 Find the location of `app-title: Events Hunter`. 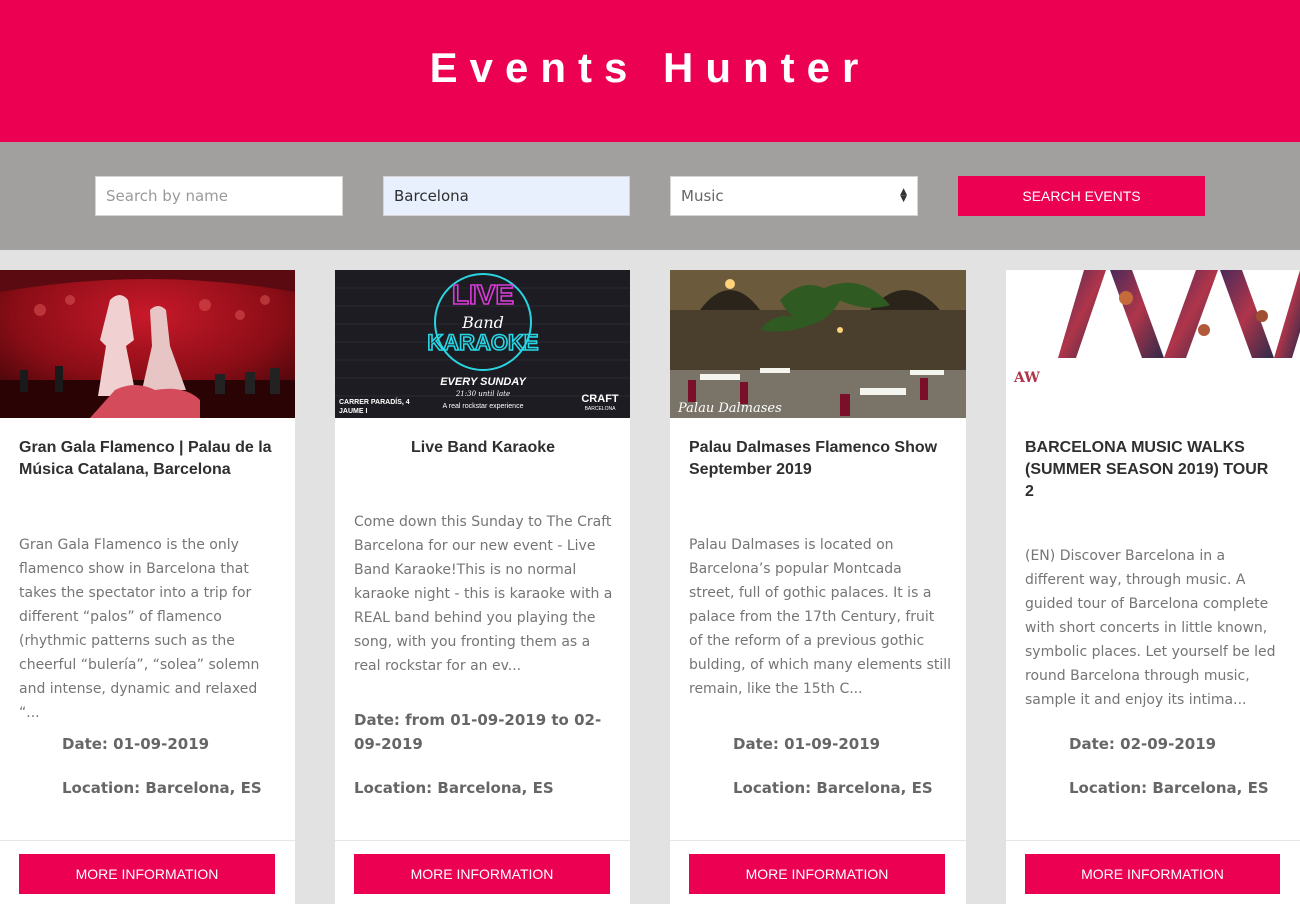

app-title: Events Hunter is located at coordinates (650, 67).